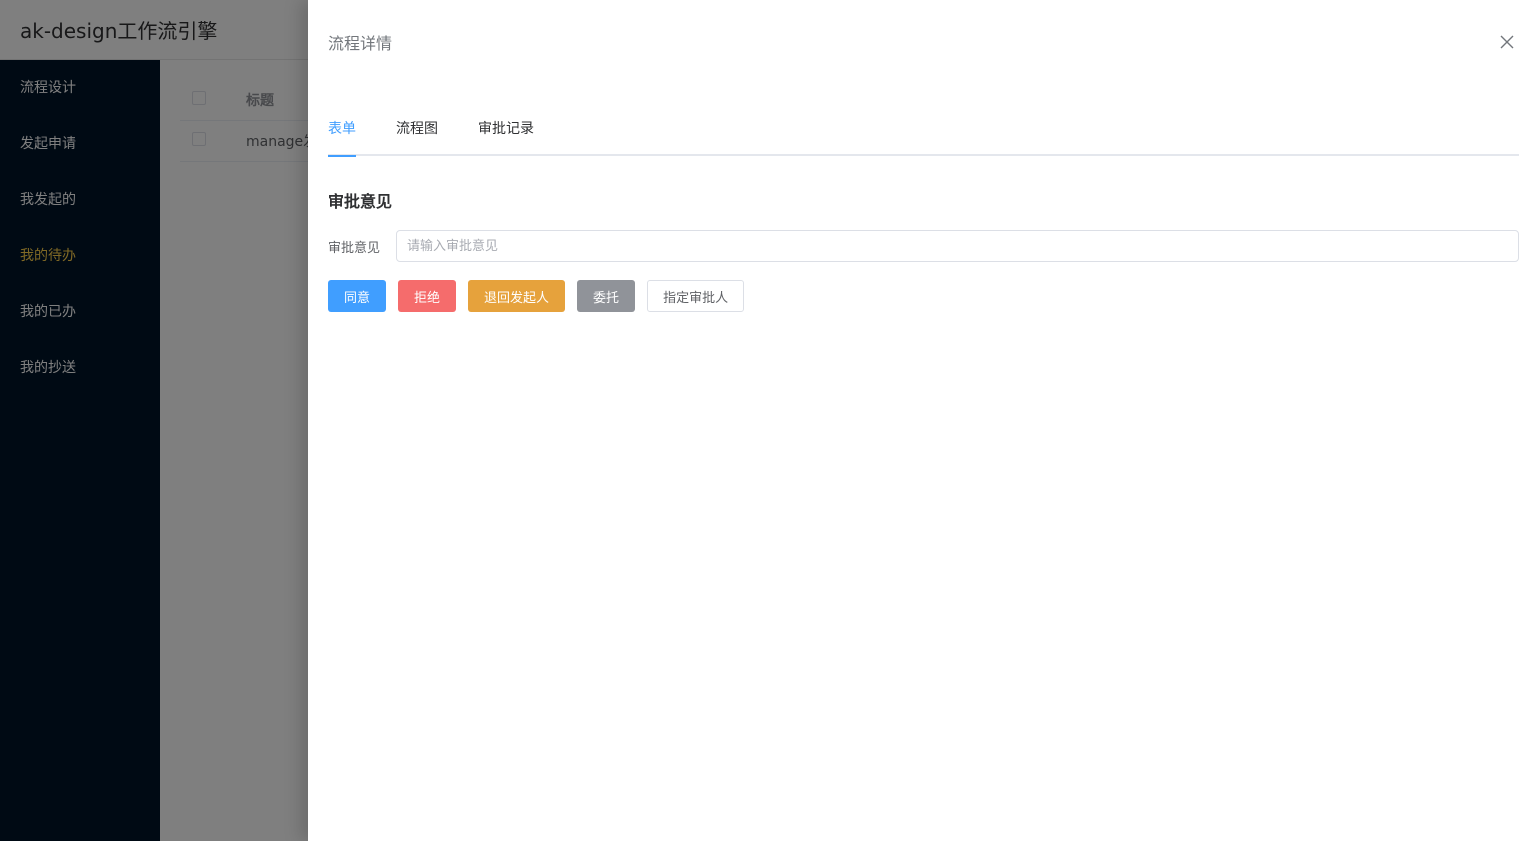 This screenshot has width=1539, height=841. Describe the element at coordinates (427, 296) in the screenshot. I see `reject-button: 拒绝` at that location.